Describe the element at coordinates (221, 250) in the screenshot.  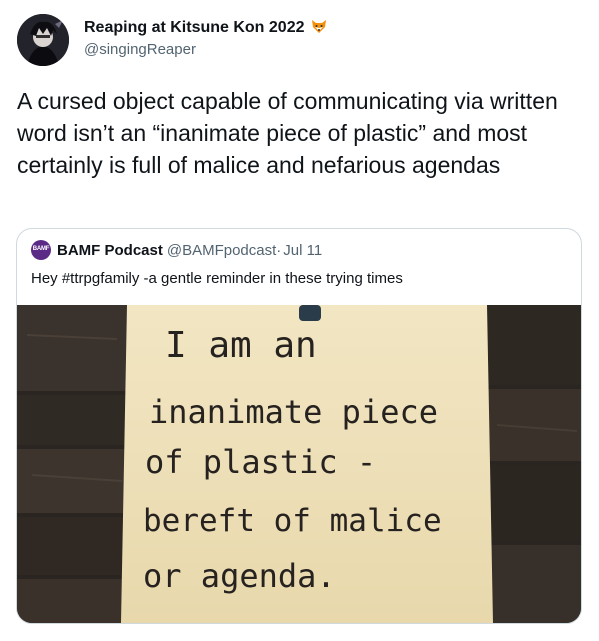
I see `quoted-handle: @BAMFpodcast` at that location.